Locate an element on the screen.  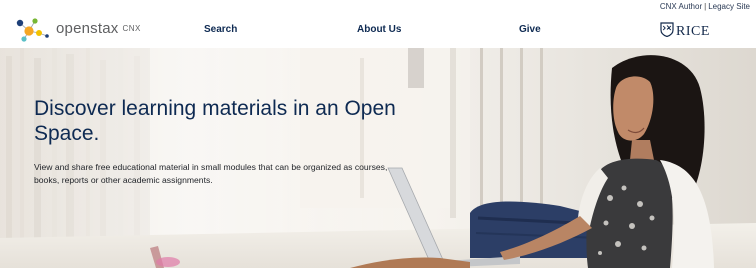
openstax-dots-icon is located at coordinates (32, 28).